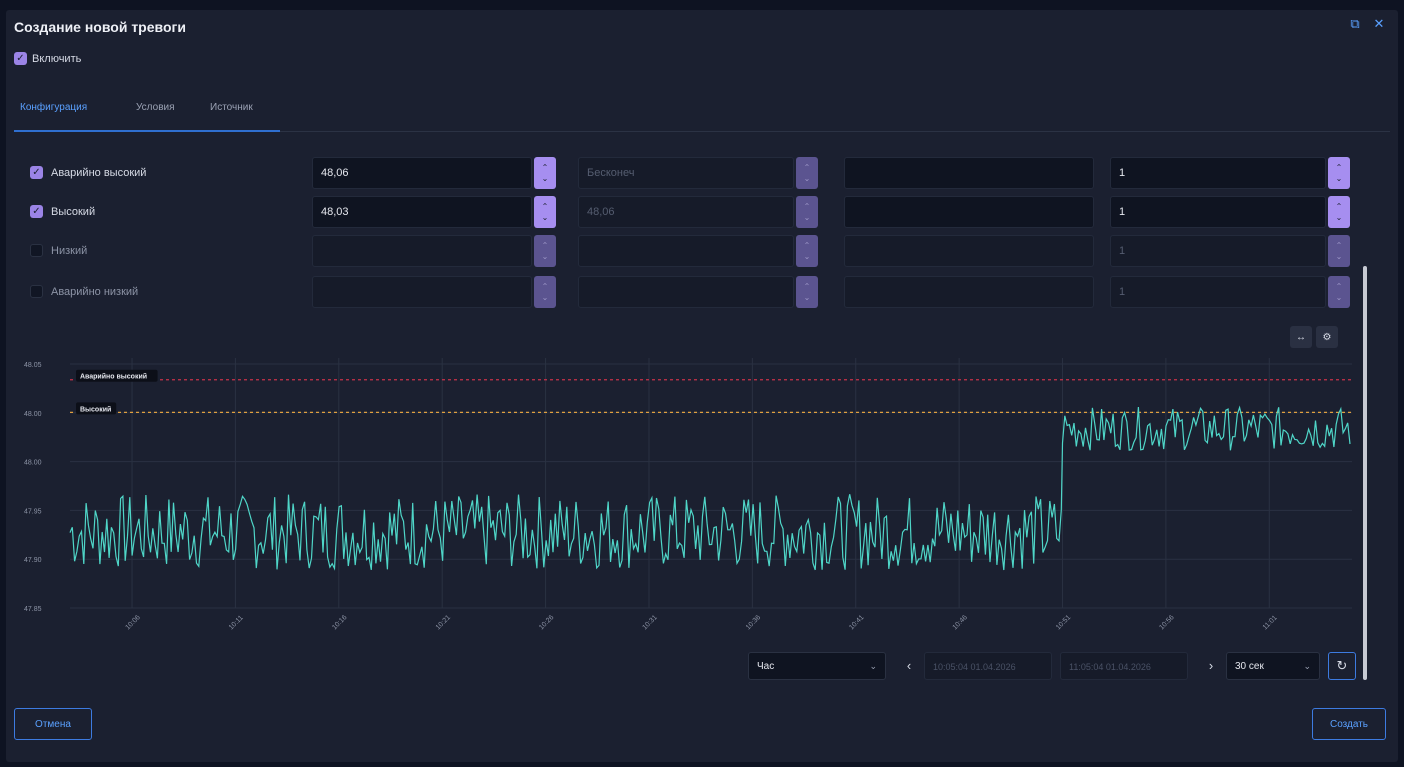 This screenshot has width=1404, height=767. What do you see at coordinates (856, 622) in the screenshot?
I see `x-tick-label: 10:41` at bounding box center [856, 622].